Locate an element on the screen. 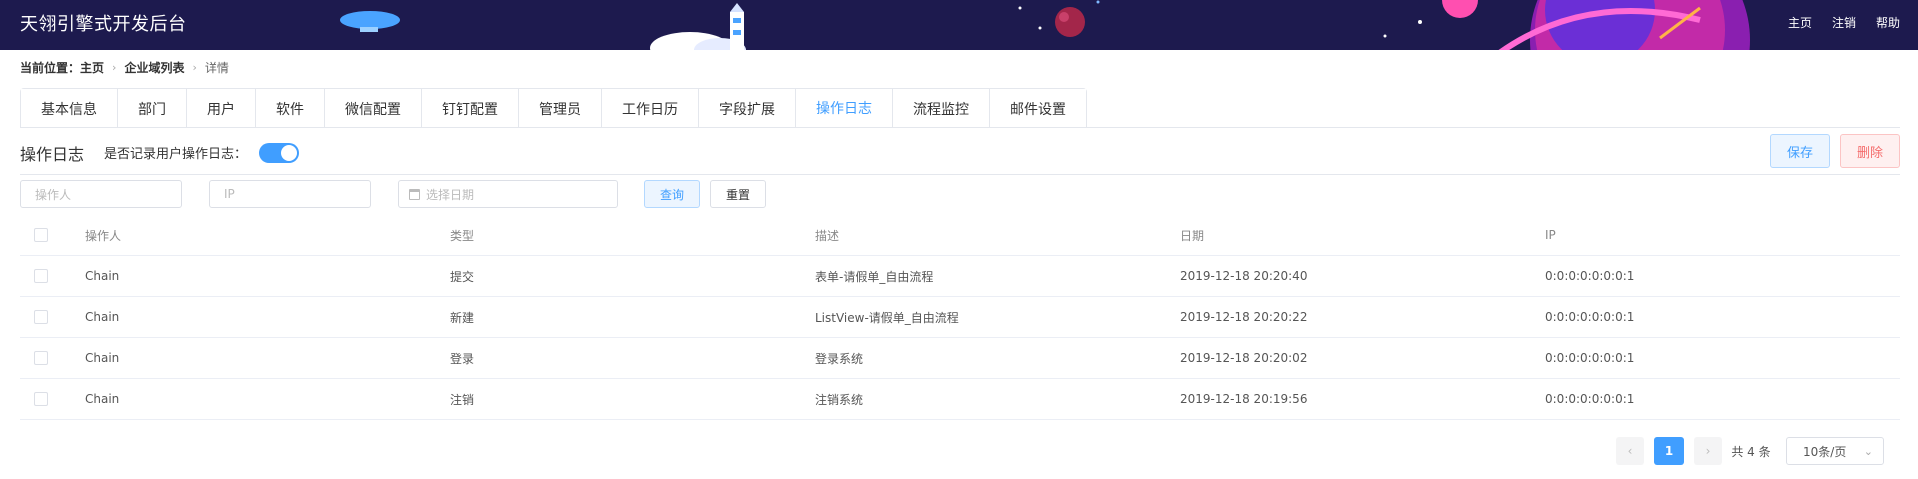  page-size-value: 10条/页 is located at coordinates (1825, 451).